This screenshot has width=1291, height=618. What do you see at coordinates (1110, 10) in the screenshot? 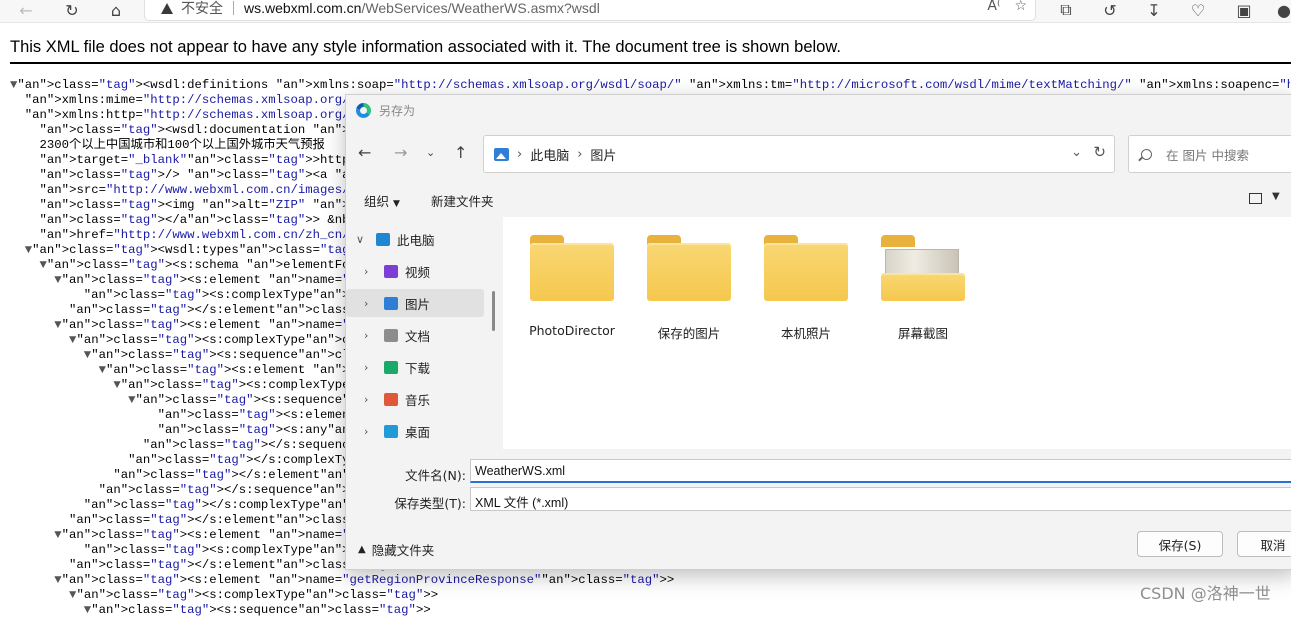
I see `history-icon: ↺` at bounding box center [1110, 10].